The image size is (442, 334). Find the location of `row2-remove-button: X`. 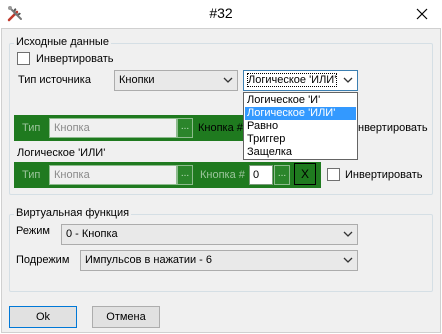

row2-remove-button: X is located at coordinates (305, 174).